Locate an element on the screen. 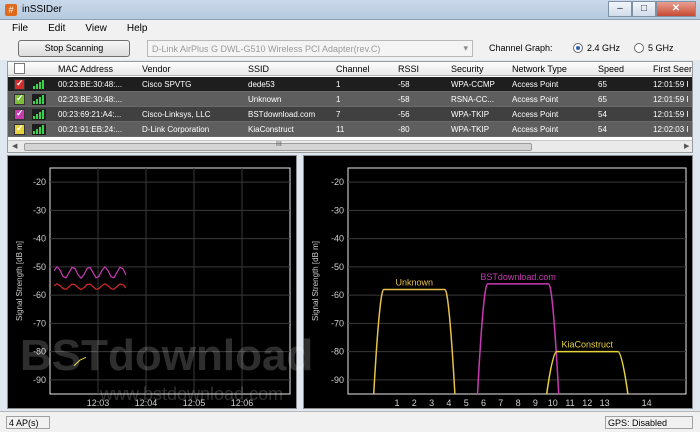 Image resolution: width=700 pixels, height=432 pixels. ap-count: 4 AP(s) is located at coordinates (28, 422).